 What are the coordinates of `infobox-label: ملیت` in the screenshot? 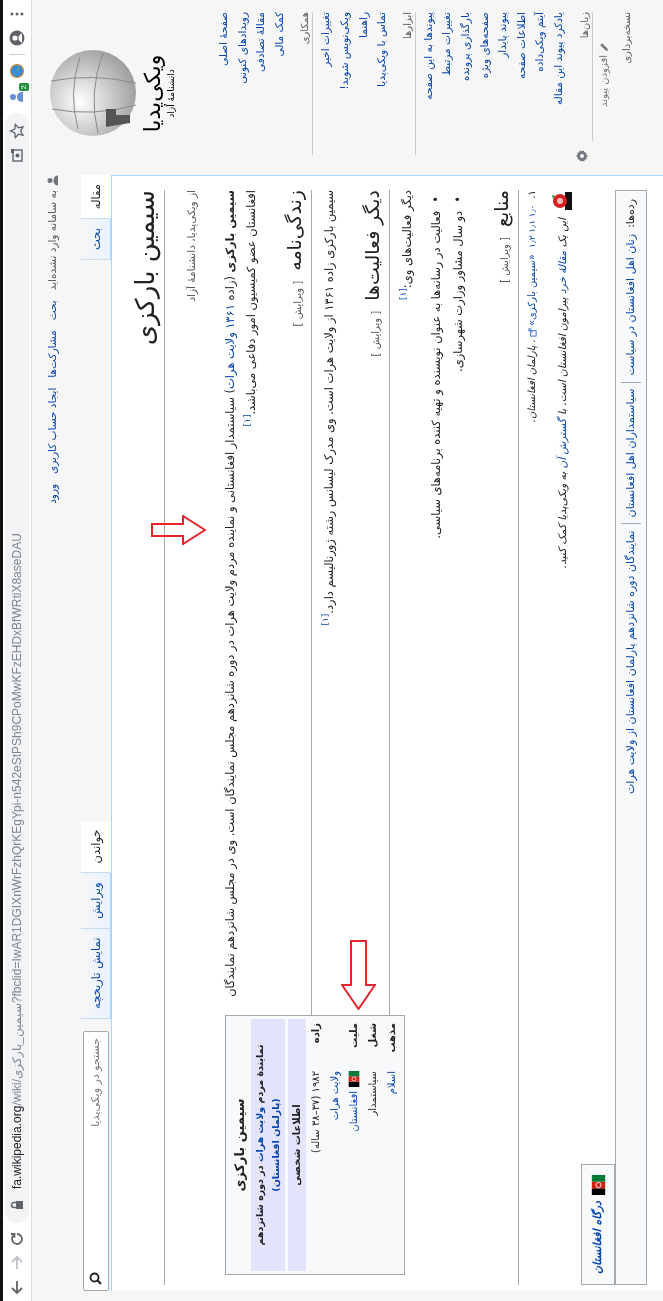 It's located at (353, 1036).